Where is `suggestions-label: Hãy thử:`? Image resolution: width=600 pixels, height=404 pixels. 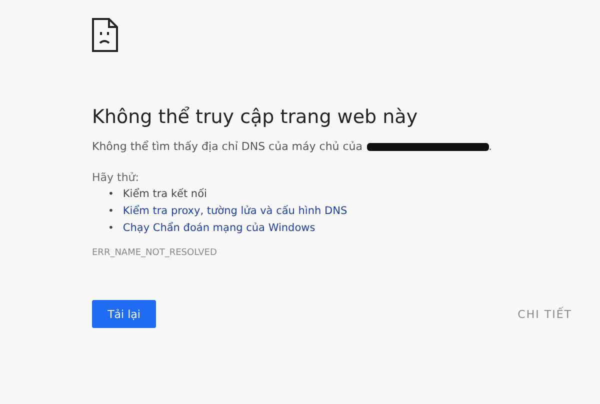 suggestions-label: Hãy thử: is located at coordinates (116, 177).